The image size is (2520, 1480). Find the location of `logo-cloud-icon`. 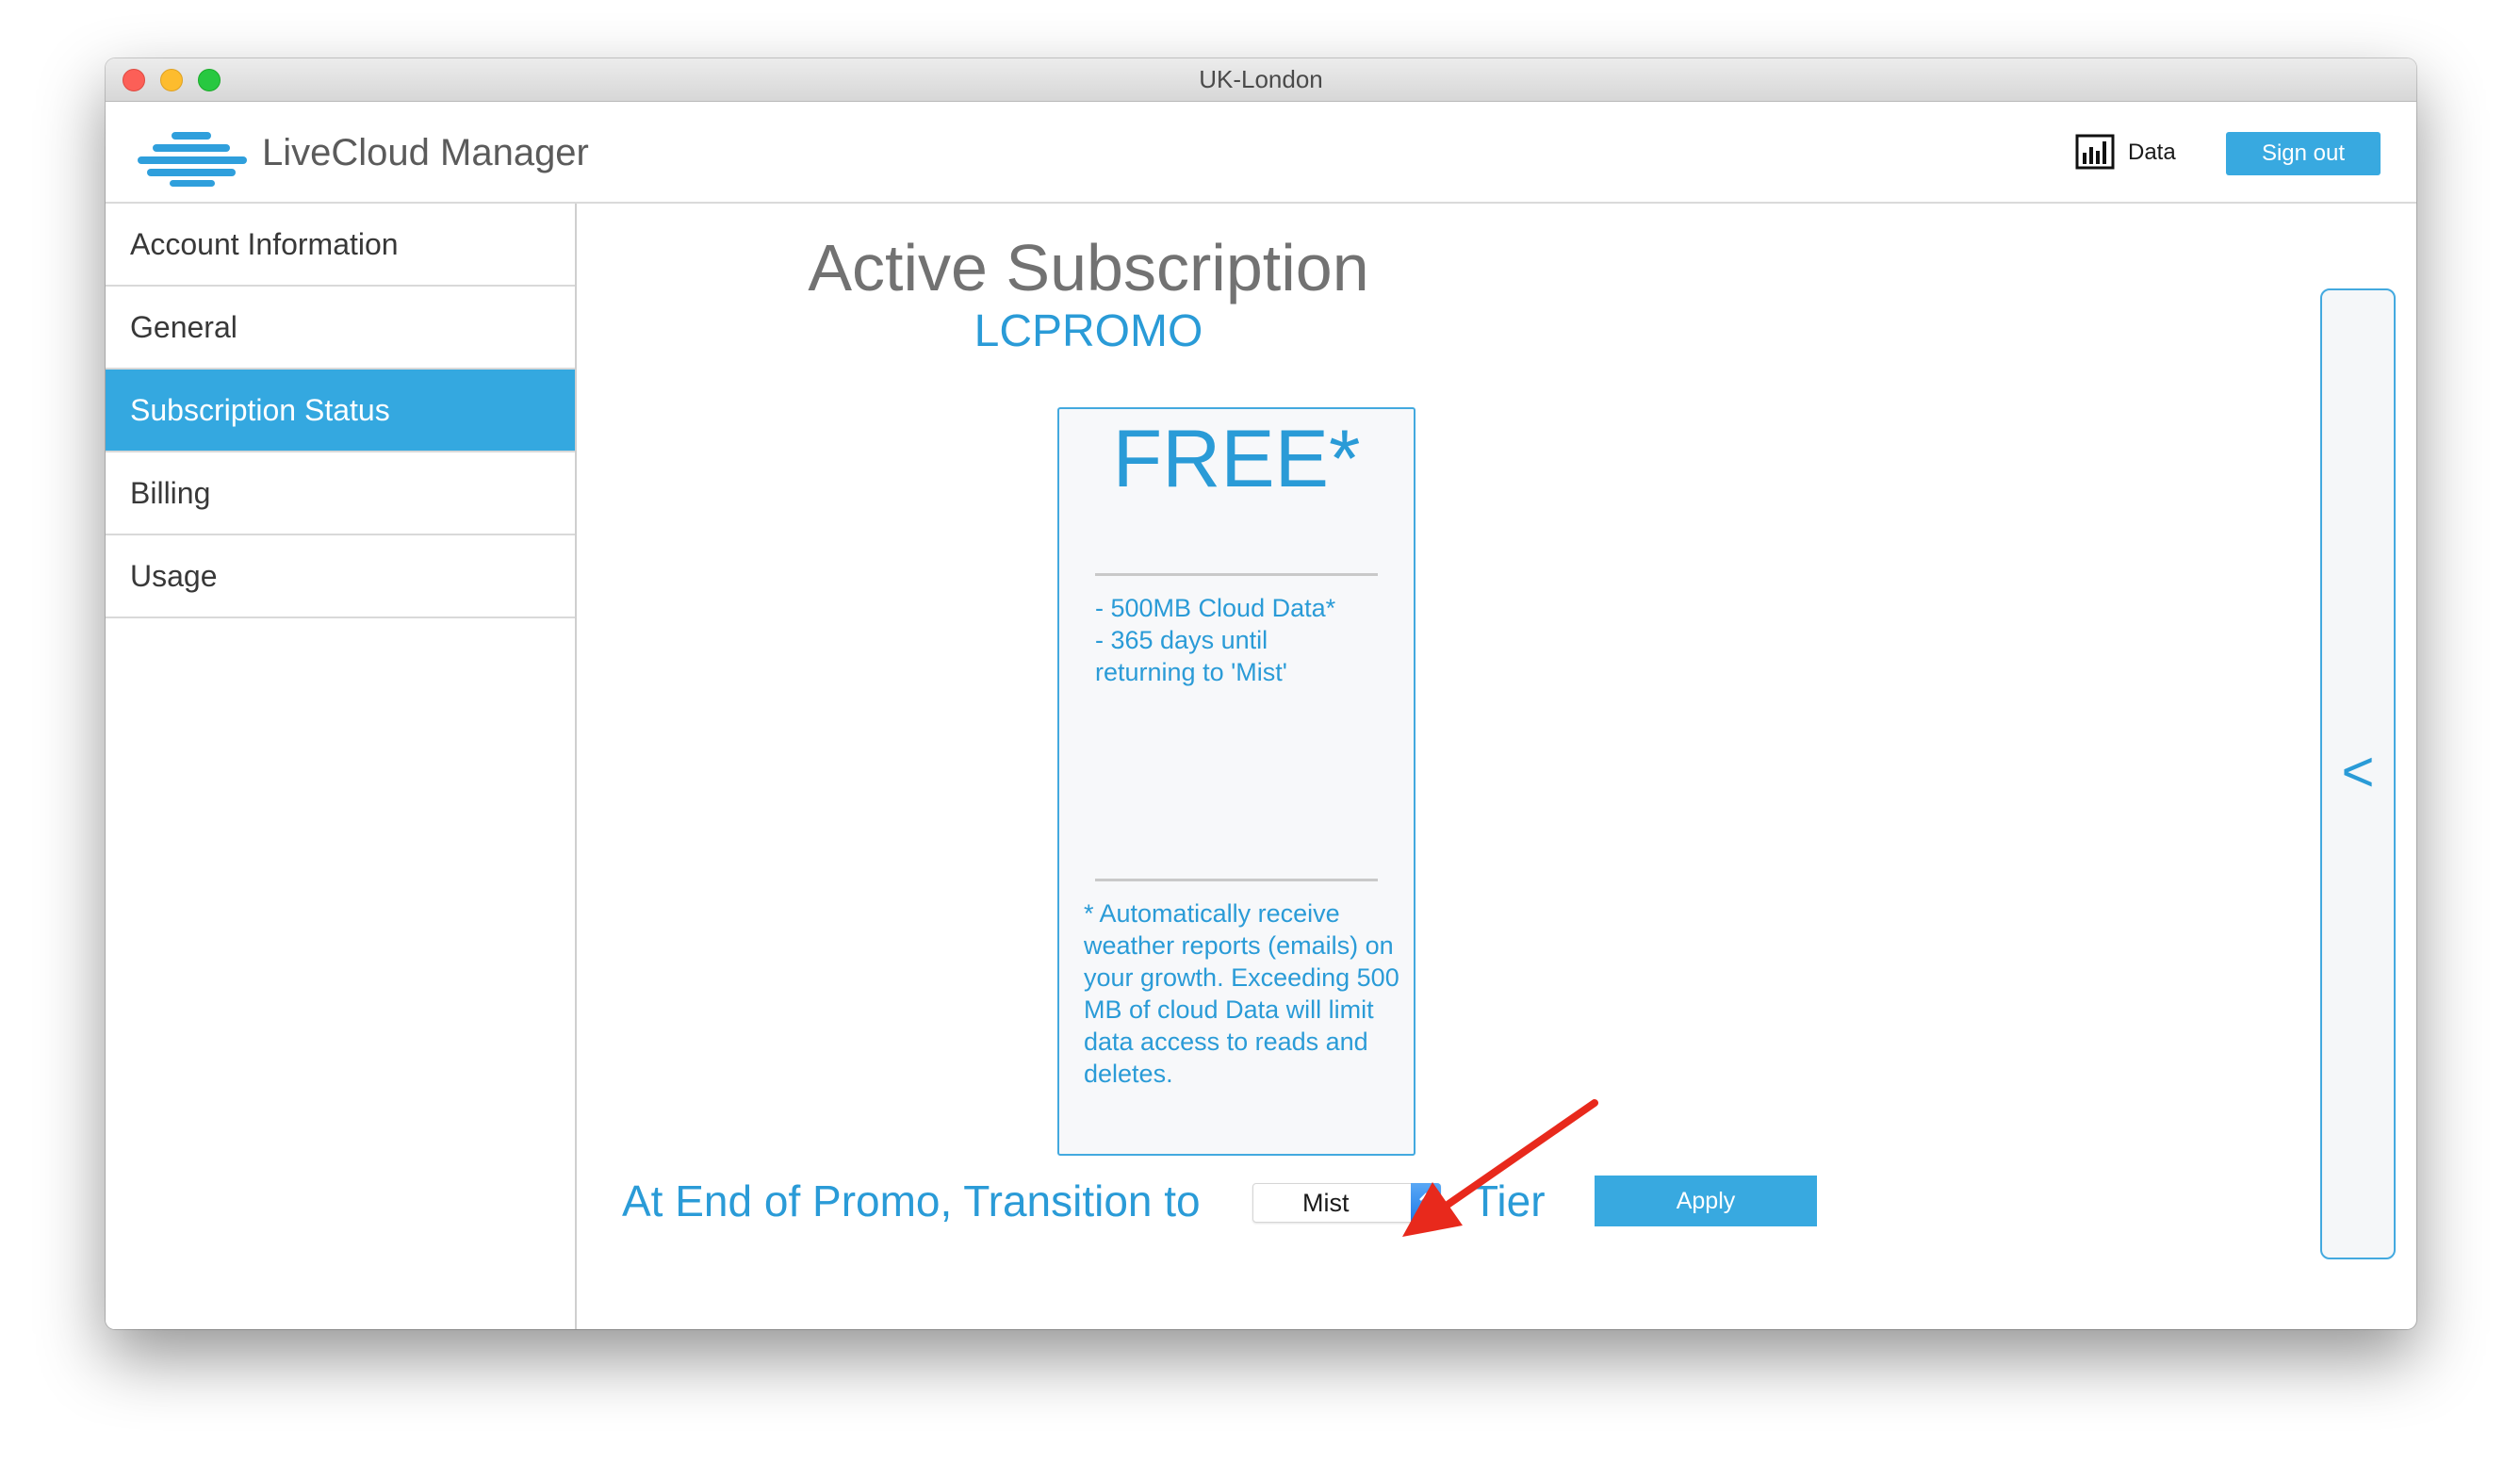

logo-cloud-icon is located at coordinates (192, 159).